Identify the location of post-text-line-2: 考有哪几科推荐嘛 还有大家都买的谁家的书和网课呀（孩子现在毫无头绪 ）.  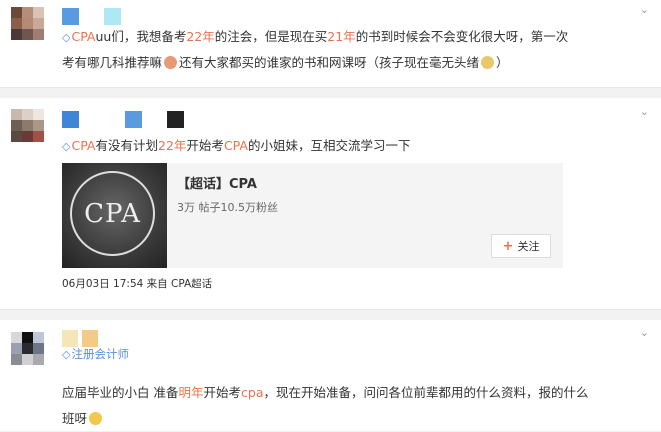
(285, 63).